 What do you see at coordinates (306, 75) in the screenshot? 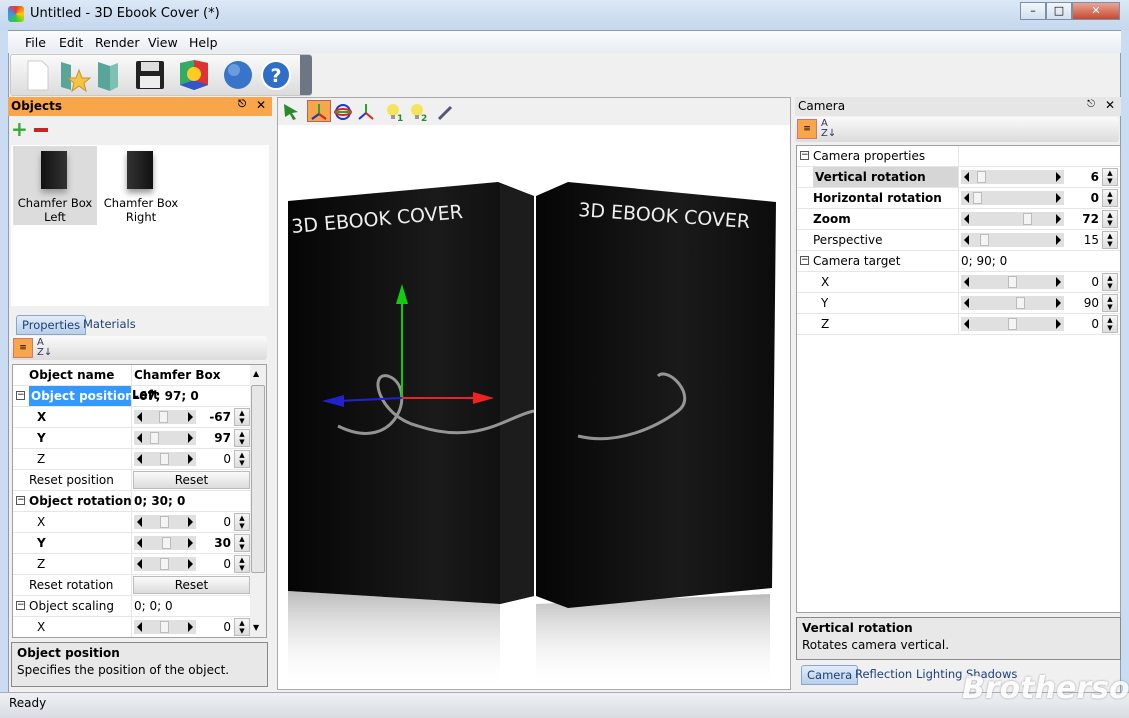
I see `toolbar-overflow-button` at bounding box center [306, 75].